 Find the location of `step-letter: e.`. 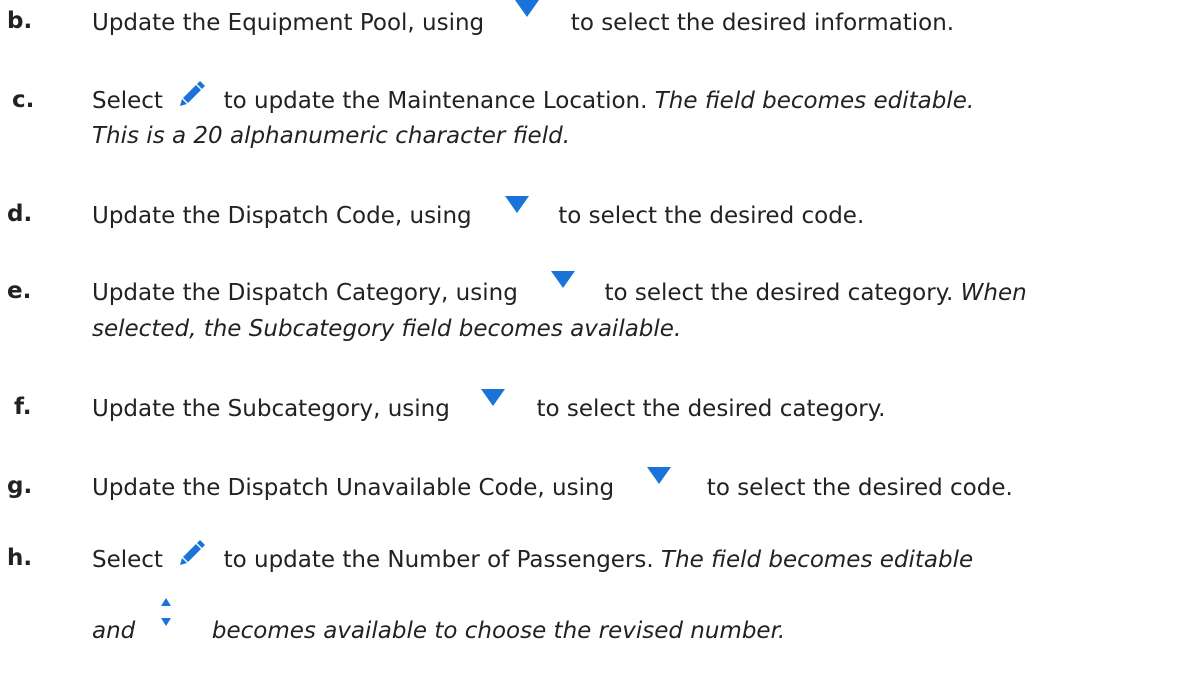

step-letter: e. is located at coordinates (19, 291).